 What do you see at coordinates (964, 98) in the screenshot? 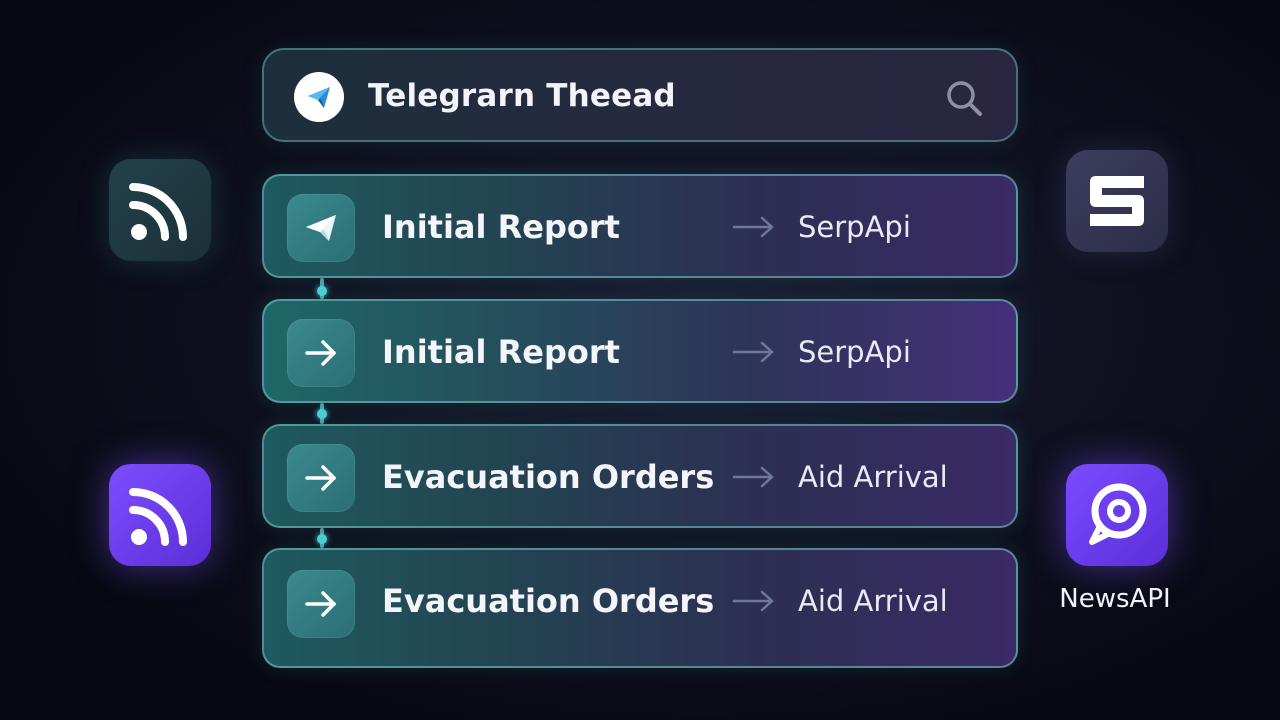
I see `search-icon` at bounding box center [964, 98].